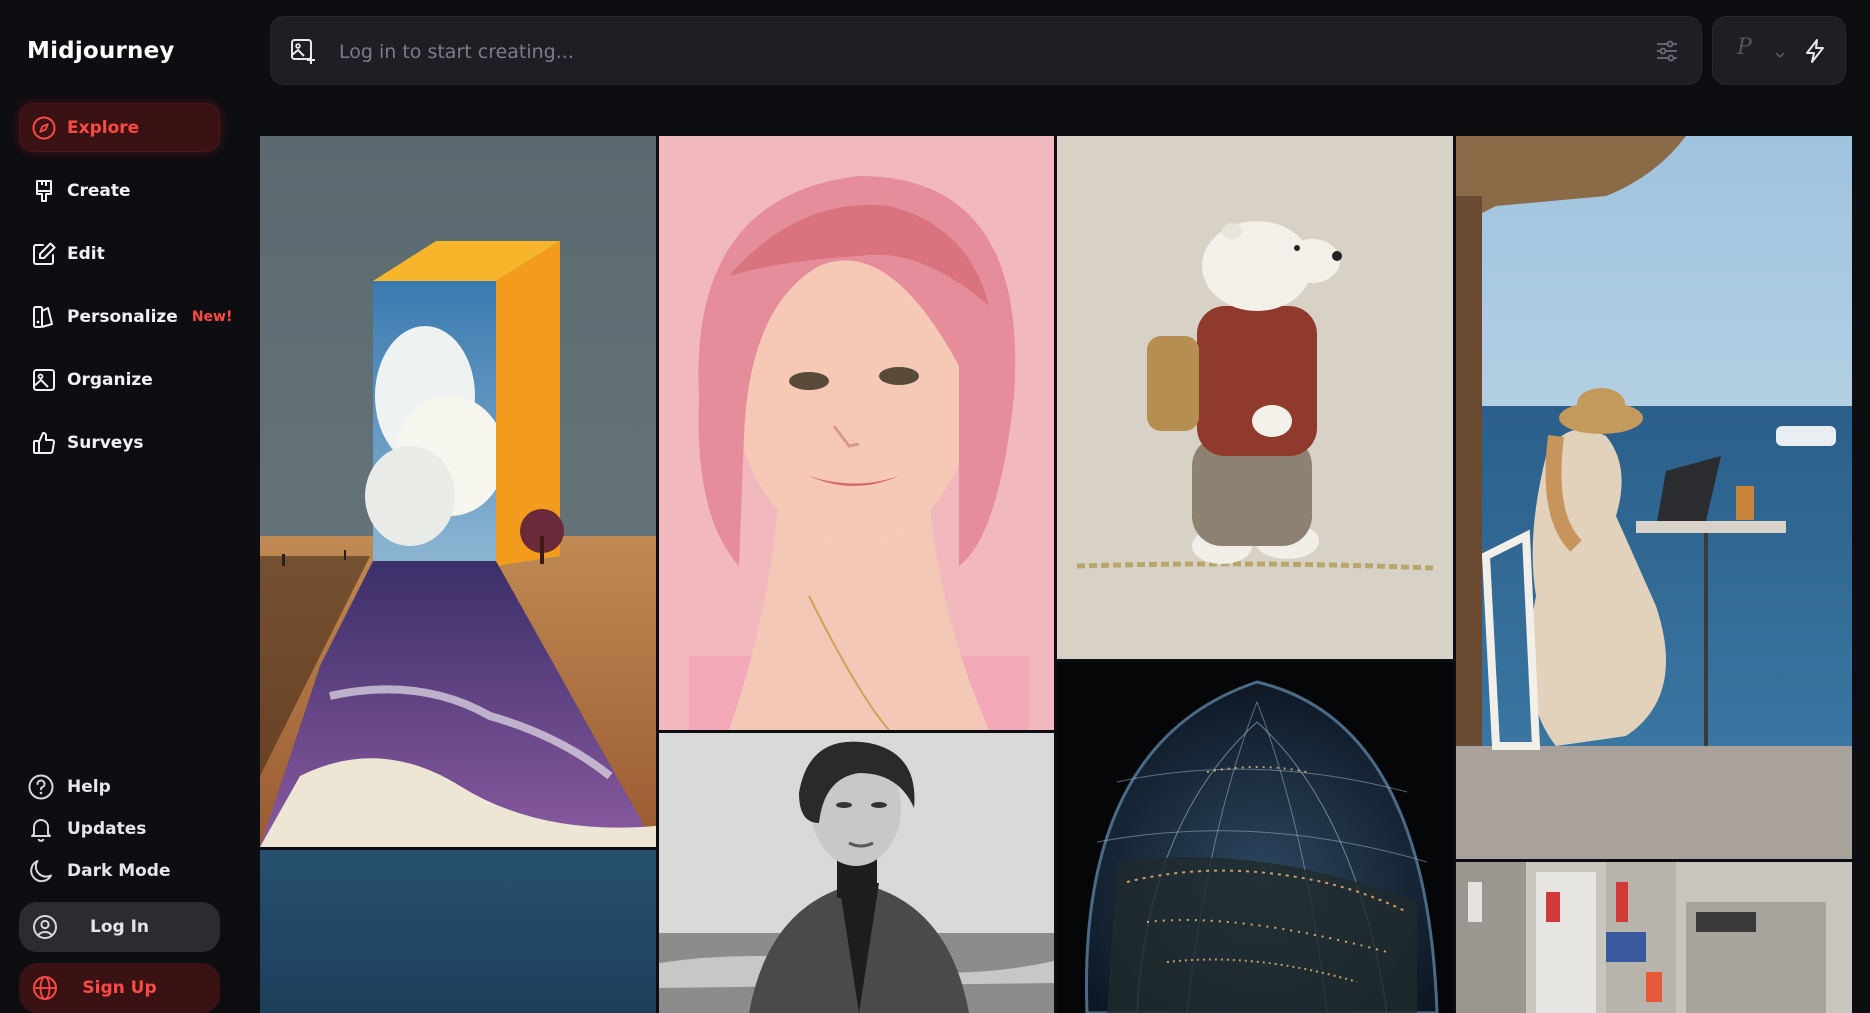 The width and height of the screenshot is (1870, 1013). What do you see at coordinates (41, 871) in the screenshot?
I see `moon-icon` at bounding box center [41, 871].